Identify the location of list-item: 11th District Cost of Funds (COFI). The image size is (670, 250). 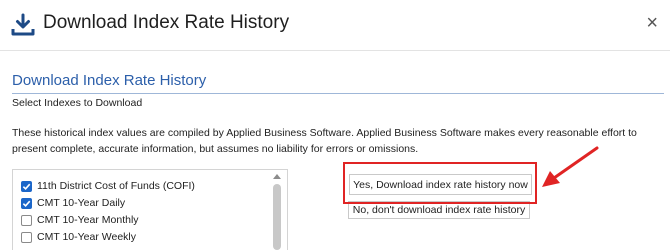
(108, 186).